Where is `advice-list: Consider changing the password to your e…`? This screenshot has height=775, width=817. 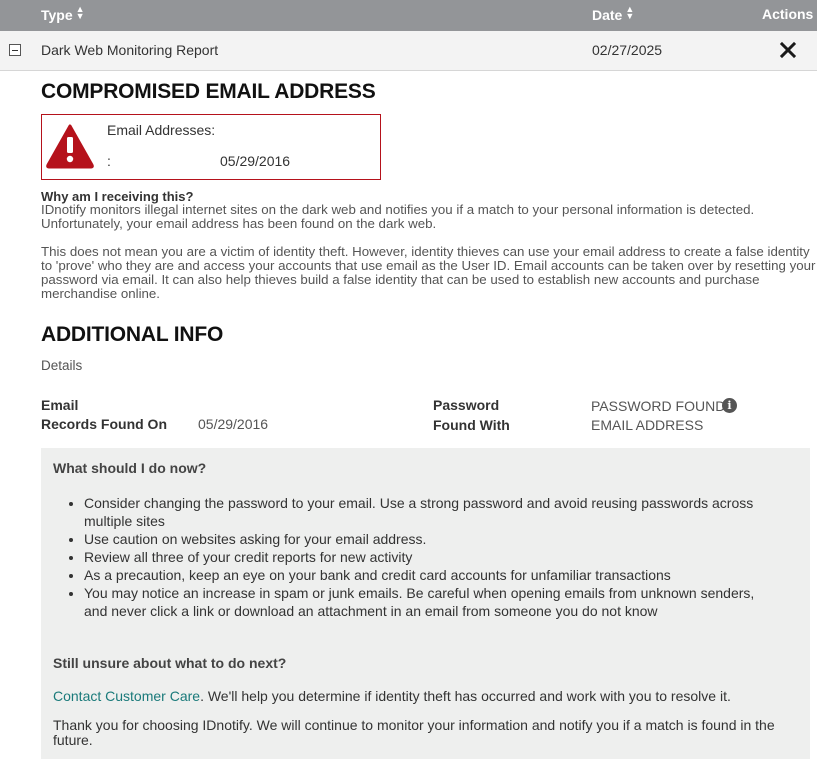 advice-list: Consider changing the password to your e… is located at coordinates (429, 557).